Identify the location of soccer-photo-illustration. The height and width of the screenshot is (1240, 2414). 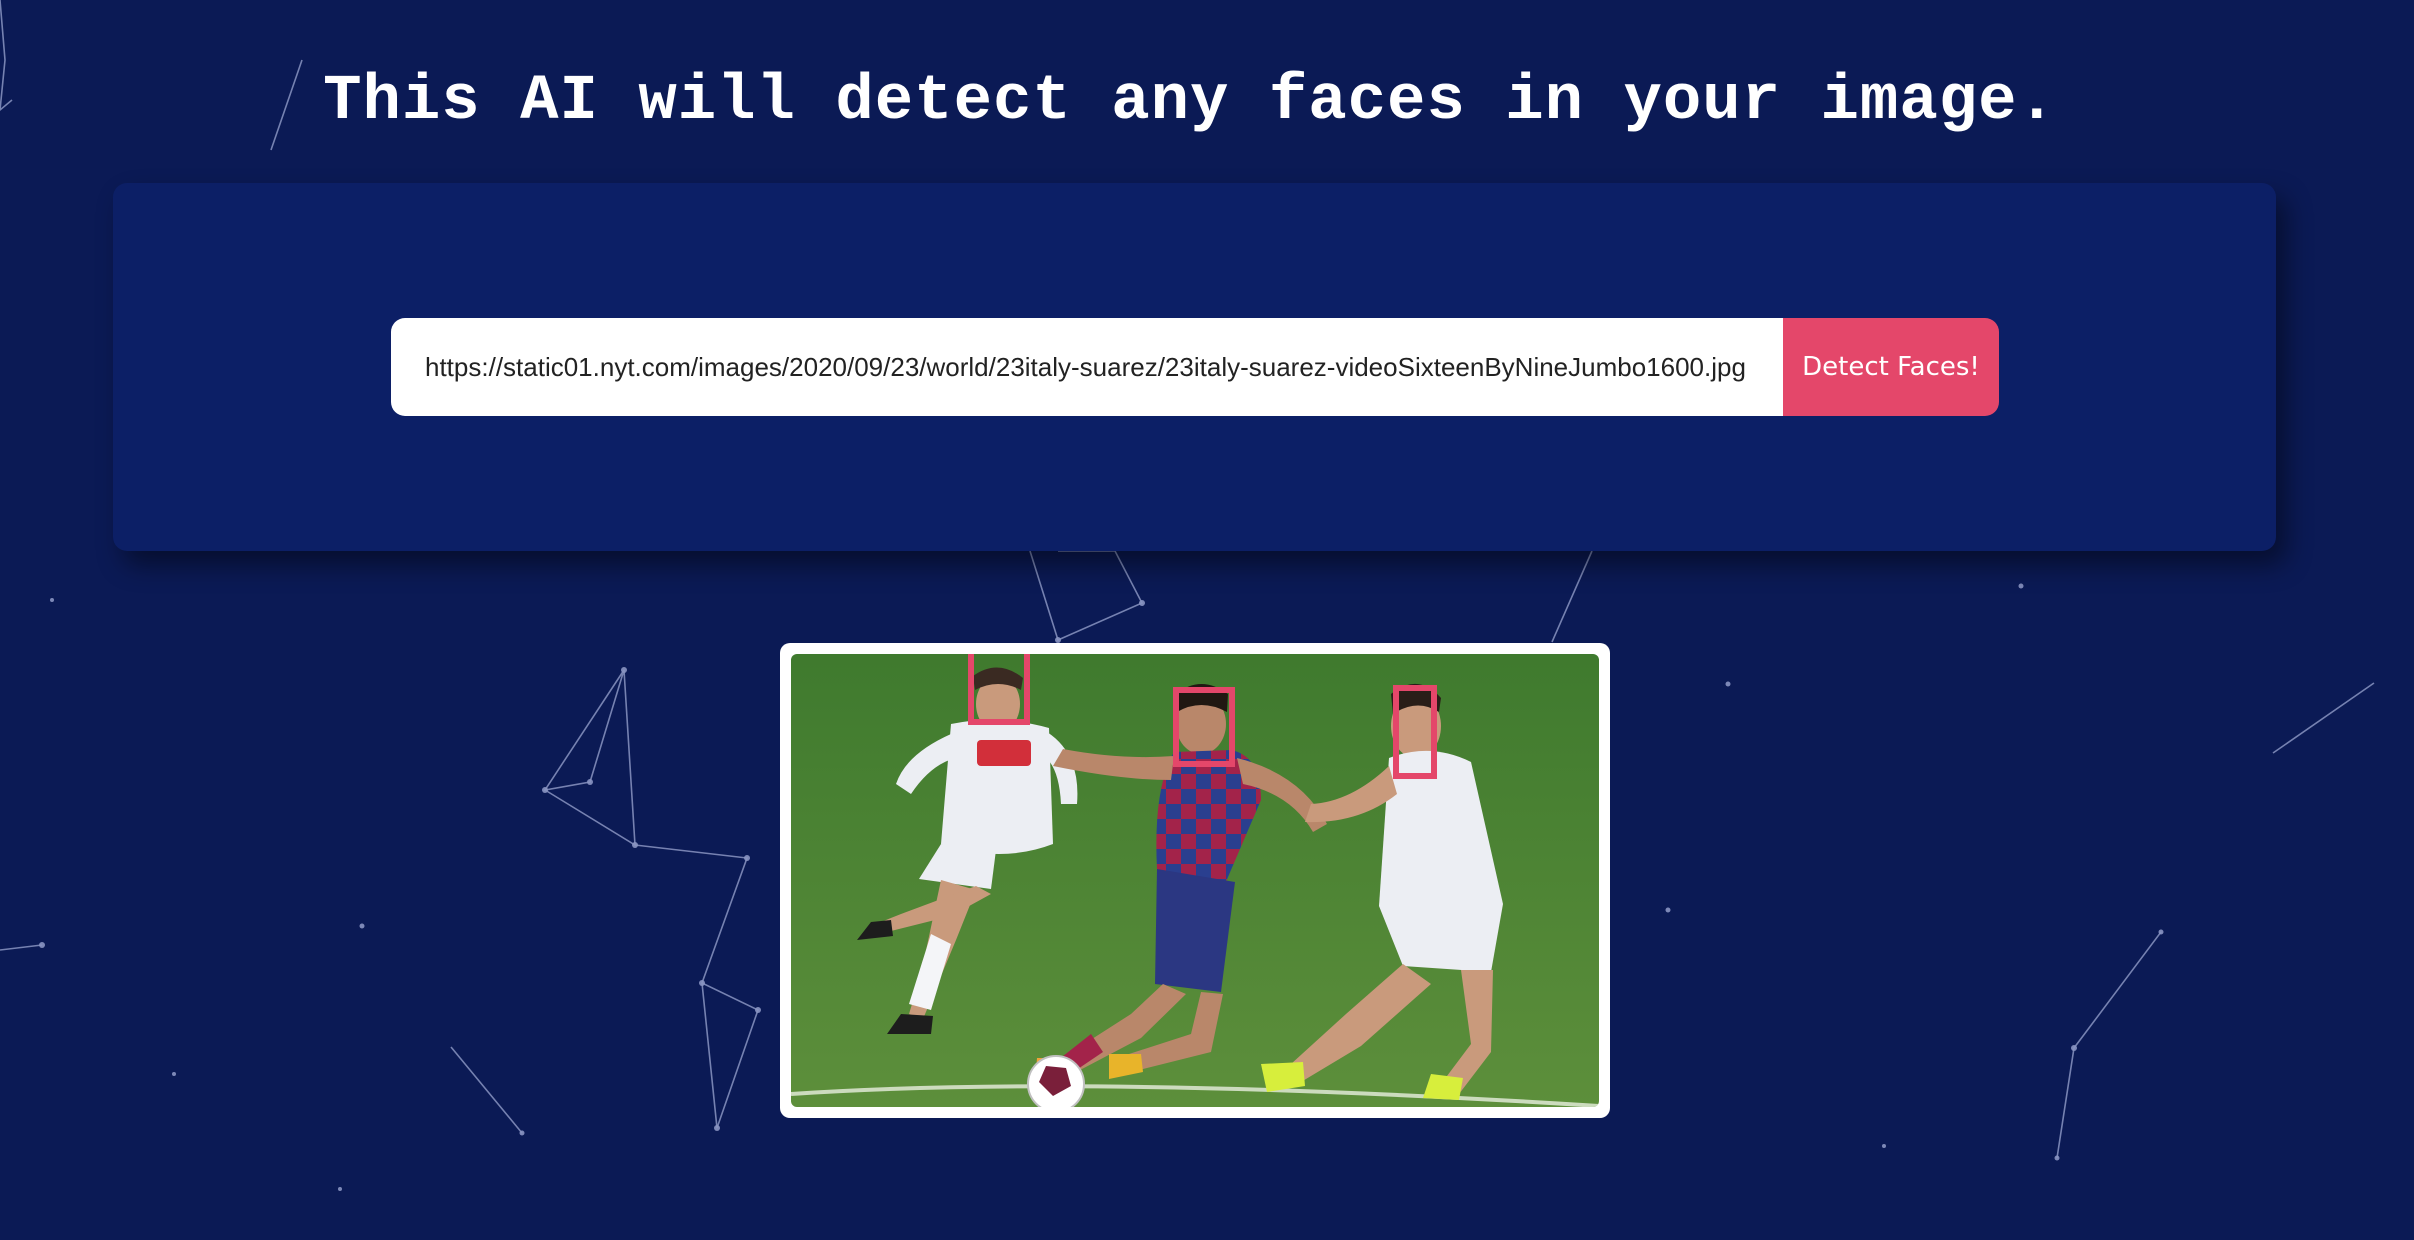
(1195, 880).